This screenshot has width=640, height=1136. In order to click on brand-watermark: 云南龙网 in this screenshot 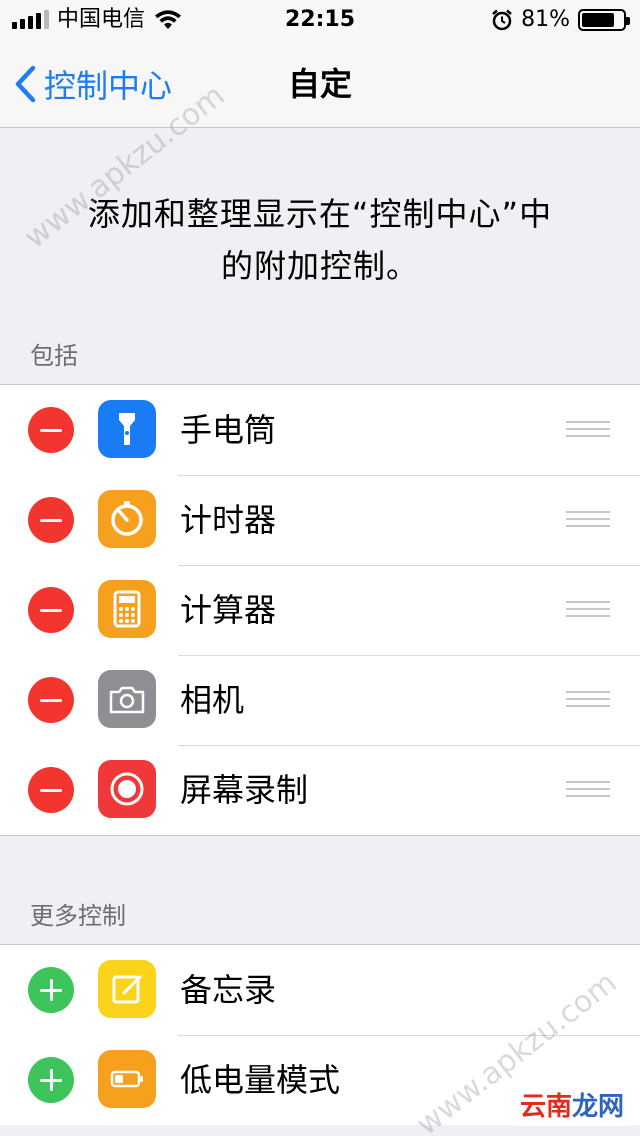, I will do `click(571, 1107)`.